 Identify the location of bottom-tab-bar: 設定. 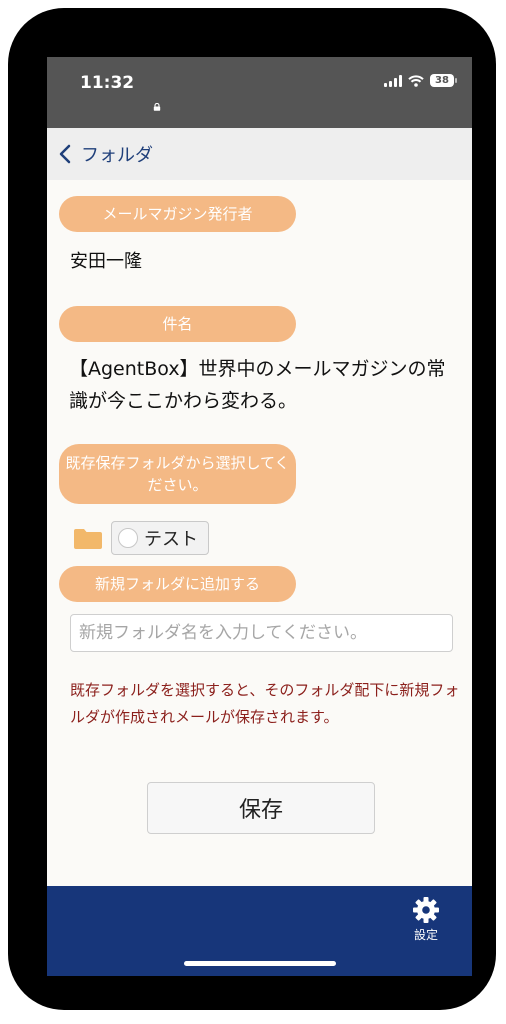
(259, 931).